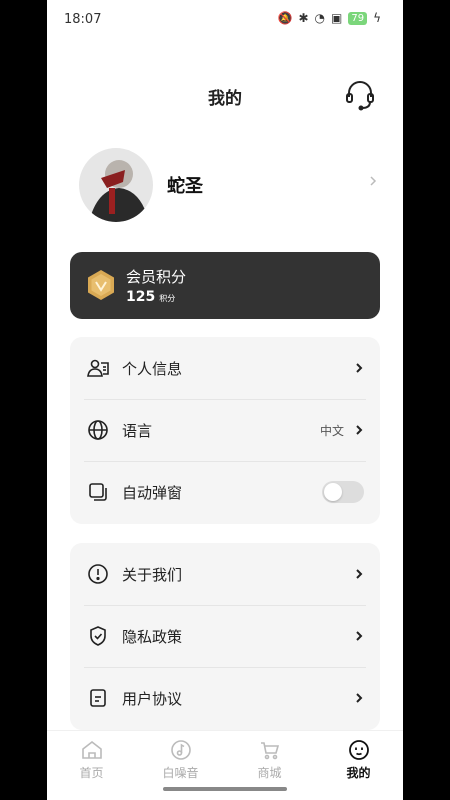  What do you see at coordinates (91, 749) in the screenshot?
I see `home-icon` at bounding box center [91, 749].